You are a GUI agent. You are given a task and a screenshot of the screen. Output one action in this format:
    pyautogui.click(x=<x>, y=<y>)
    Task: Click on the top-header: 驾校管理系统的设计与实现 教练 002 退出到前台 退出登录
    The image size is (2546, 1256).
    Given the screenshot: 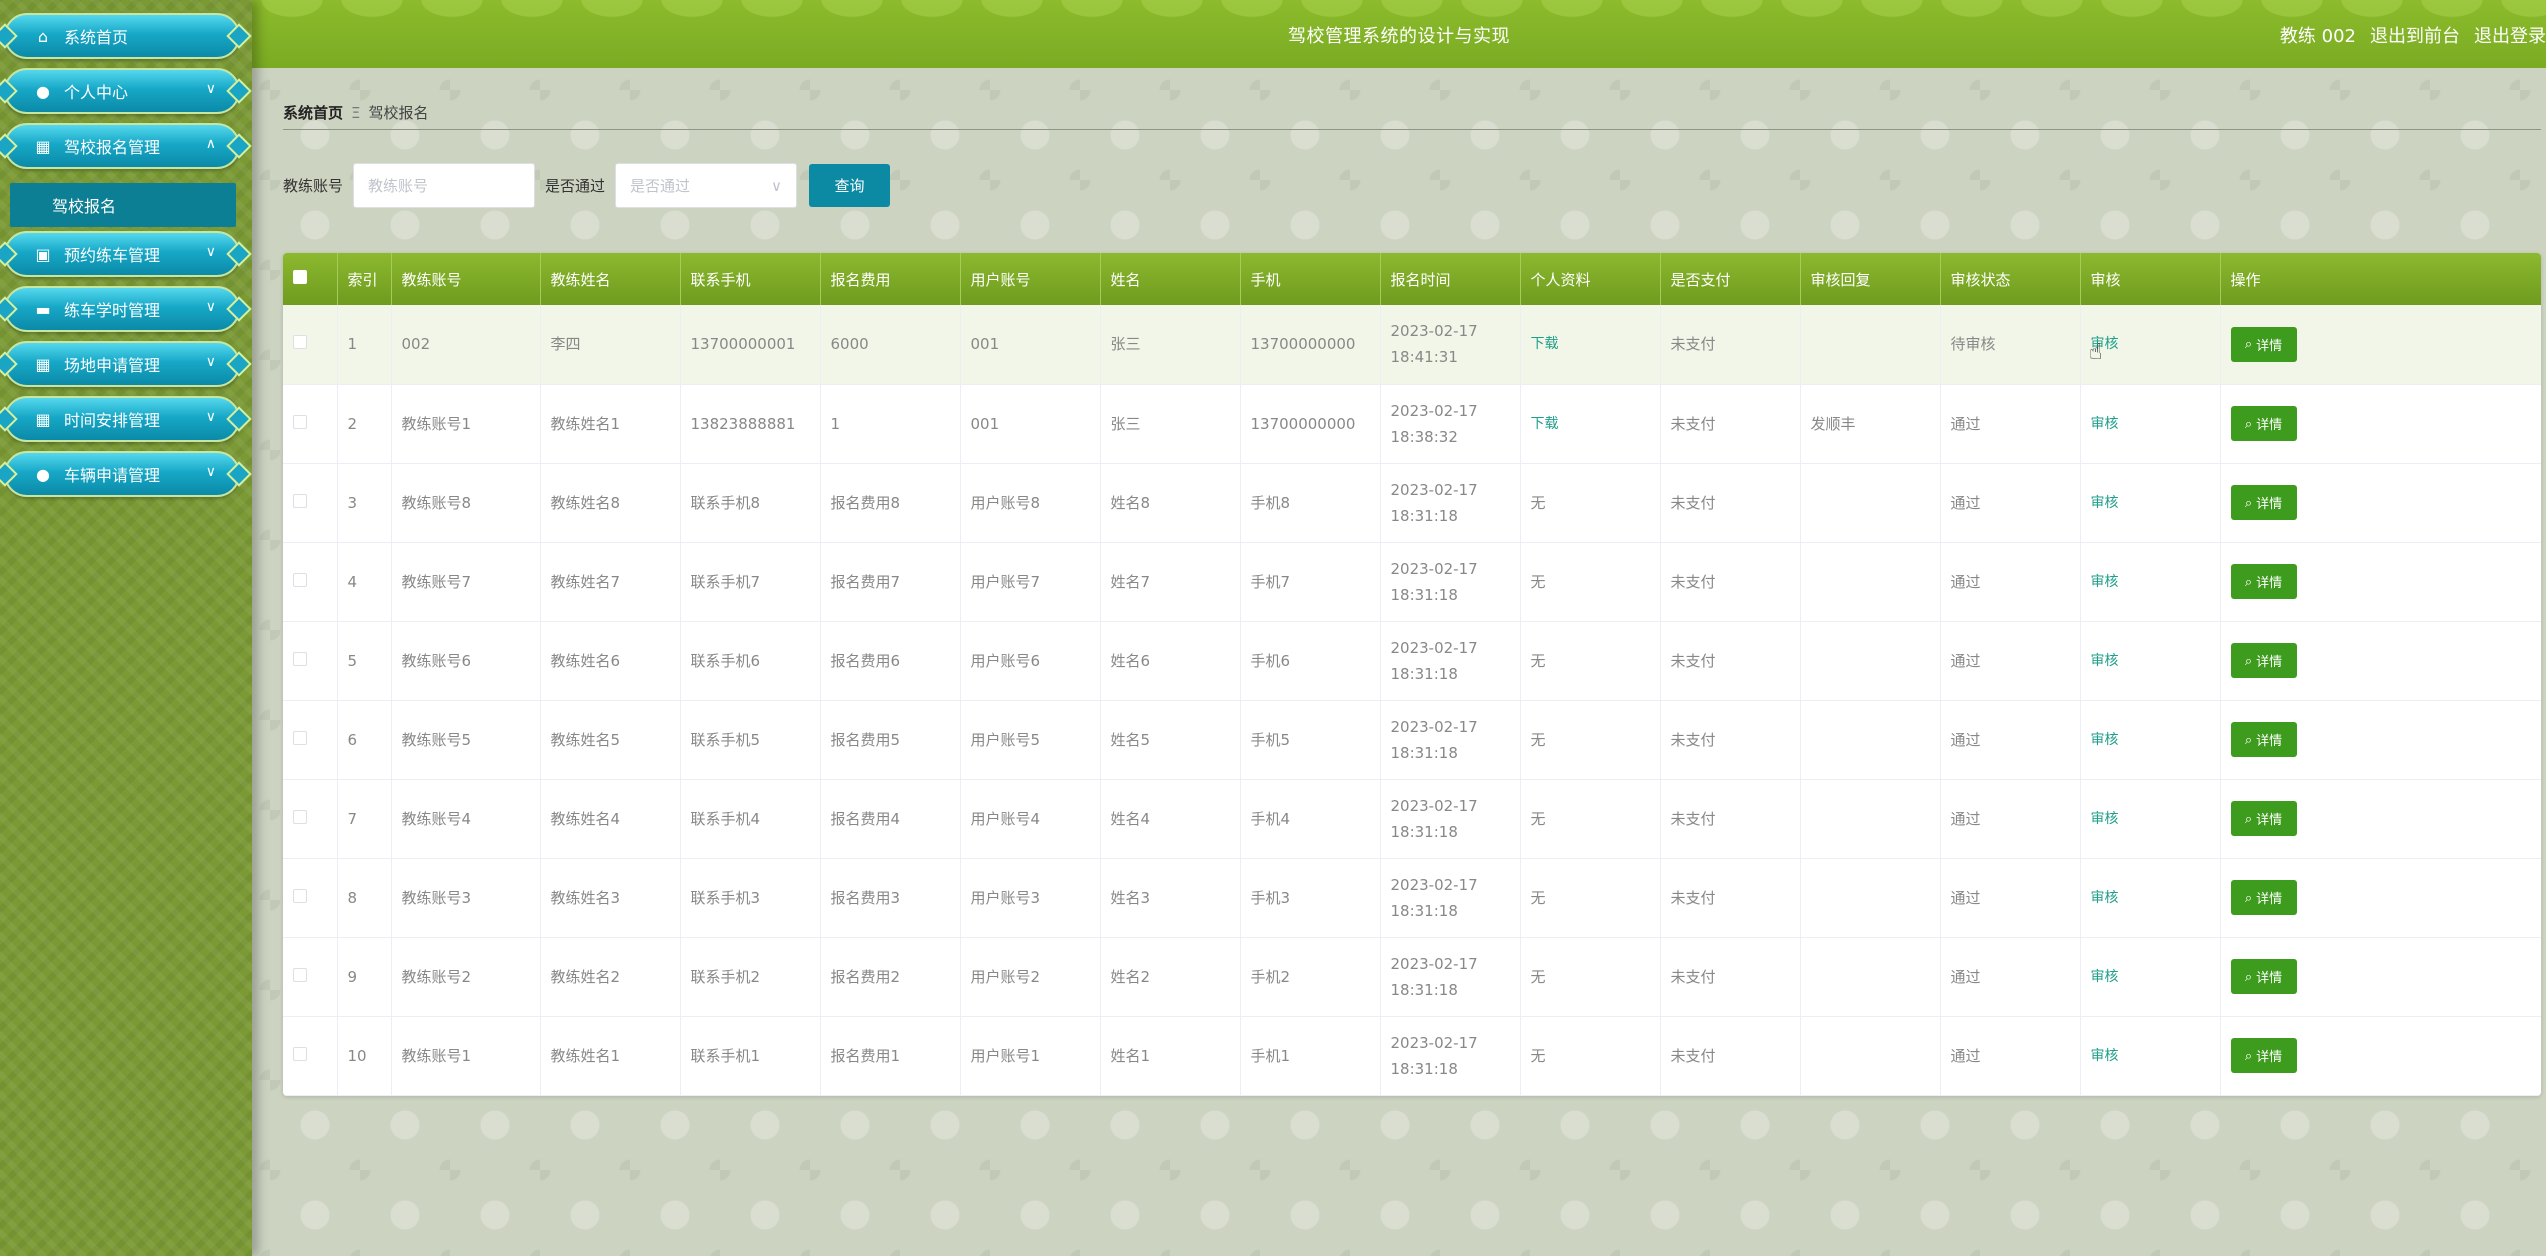 What is the action you would take?
    pyautogui.click(x=1399, y=34)
    